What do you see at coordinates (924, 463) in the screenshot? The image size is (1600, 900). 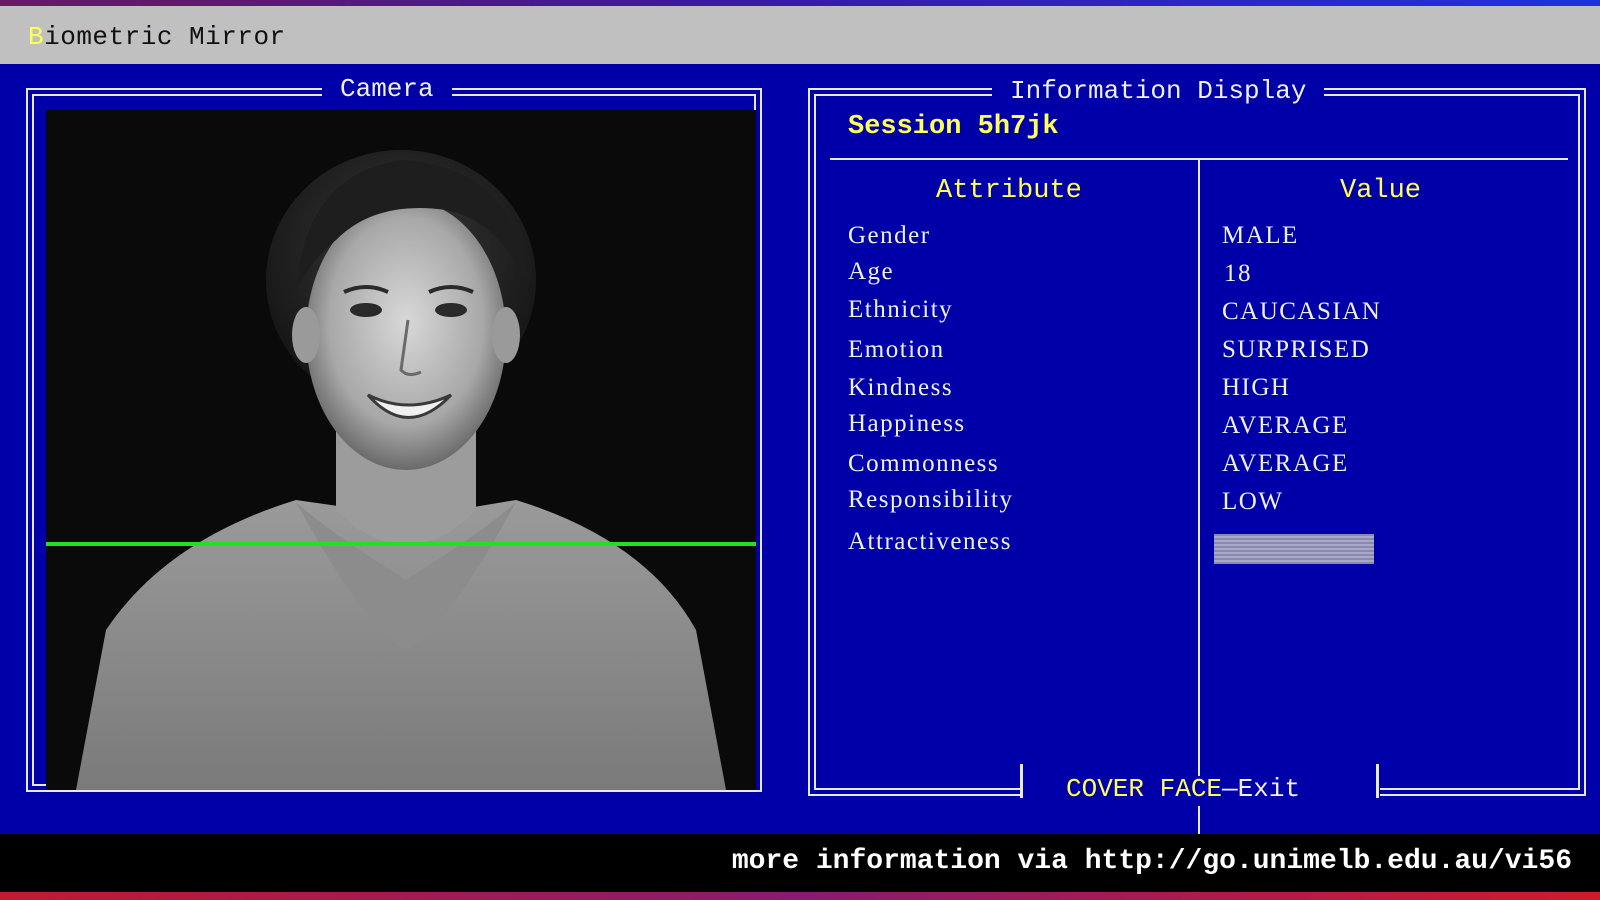 I see `attribute-label: Commonness` at bounding box center [924, 463].